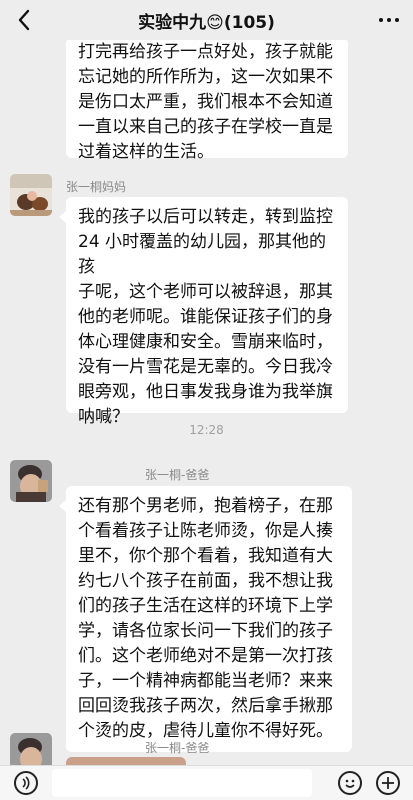 The width and height of the screenshot is (413, 800). Describe the element at coordinates (350, 783) in the screenshot. I see `emoji-icon` at that location.